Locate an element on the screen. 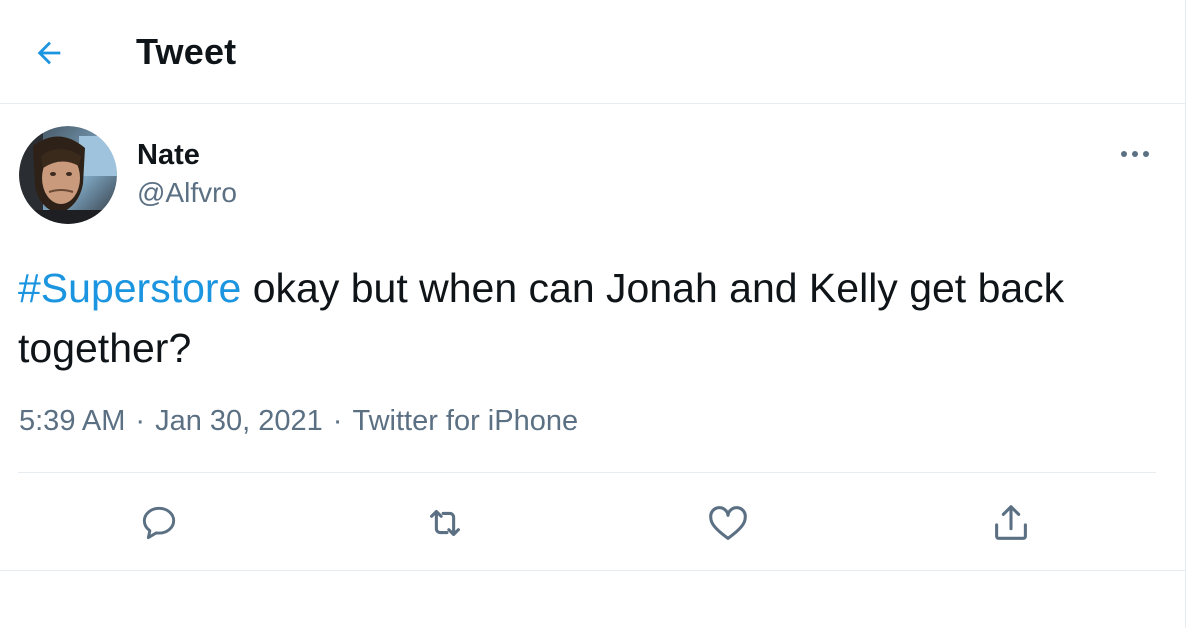  share-icon is located at coordinates (1011, 522).